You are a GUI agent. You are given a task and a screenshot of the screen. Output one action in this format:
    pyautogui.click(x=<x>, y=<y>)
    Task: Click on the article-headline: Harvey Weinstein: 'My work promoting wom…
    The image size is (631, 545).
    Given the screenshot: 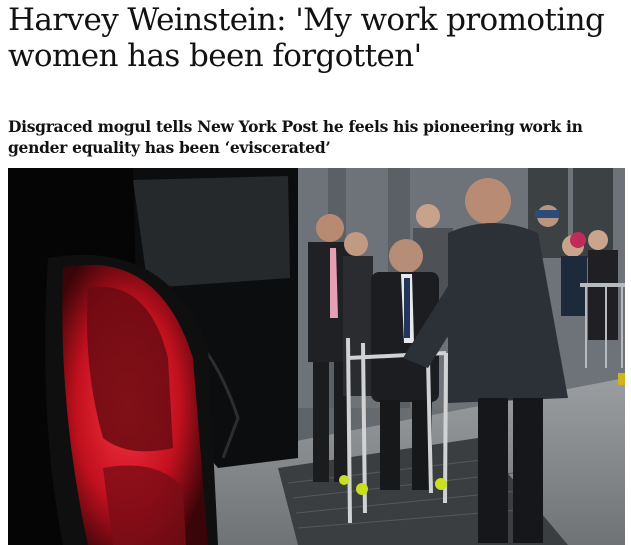 What is the action you would take?
    pyautogui.click(x=306, y=38)
    